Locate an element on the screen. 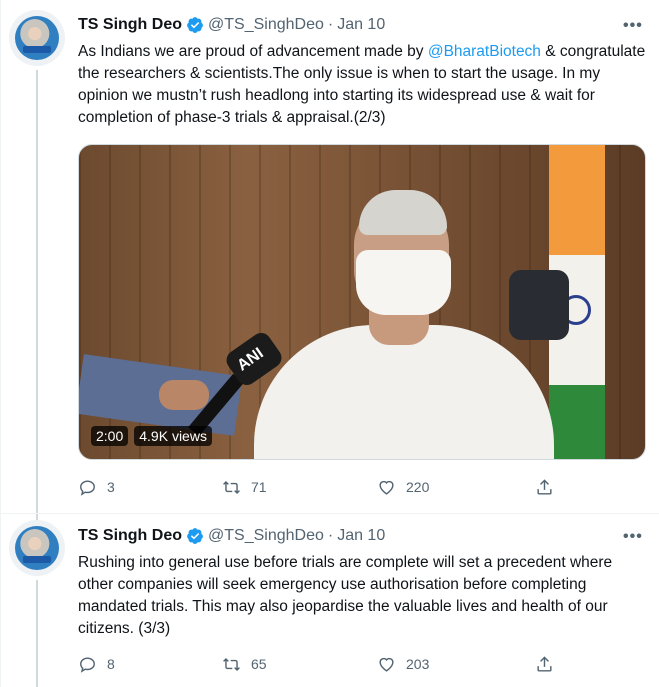 Image resolution: width=659 pixels, height=687 pixels. reply-button: 8 is located at coordinates (96, 664).